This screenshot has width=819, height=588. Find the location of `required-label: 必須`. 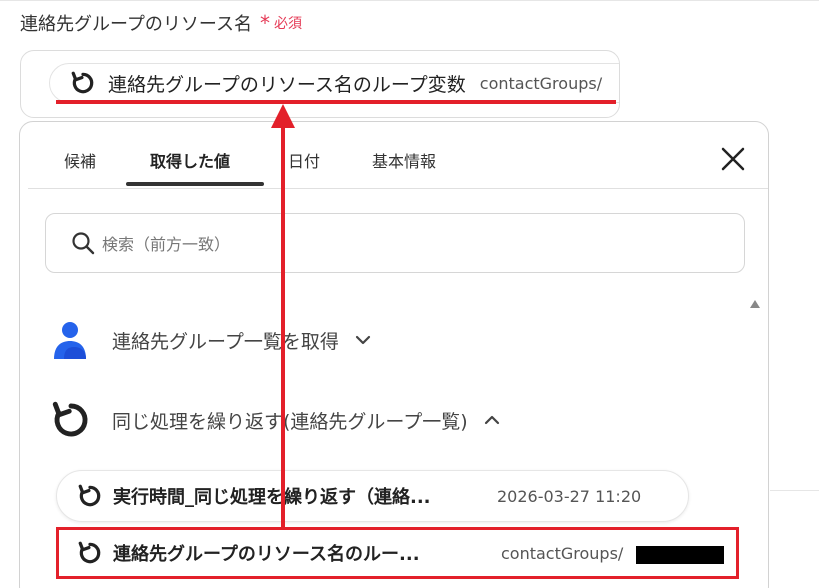

required-label: 必須 is located at coordinates (288, 24).